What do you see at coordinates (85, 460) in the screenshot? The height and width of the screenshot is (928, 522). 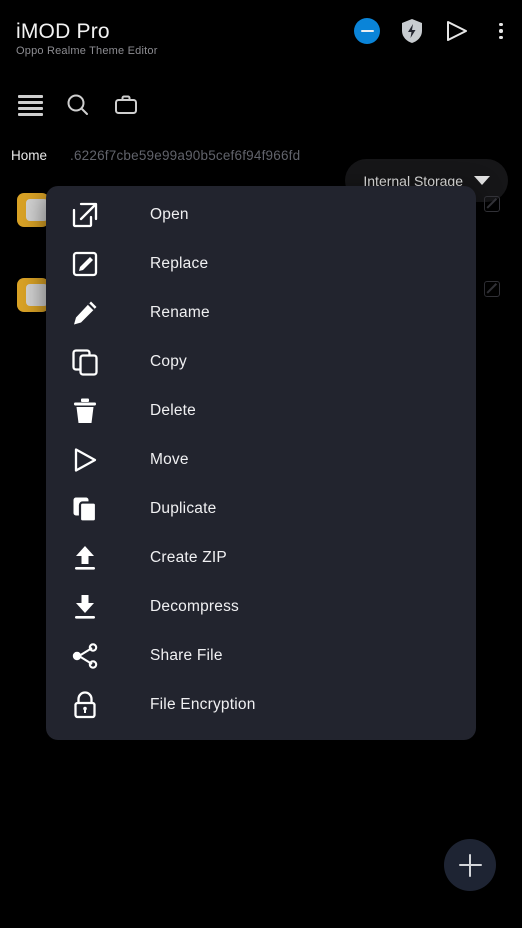 I see `play-triangle-icon` at bounding box center [85, 460].